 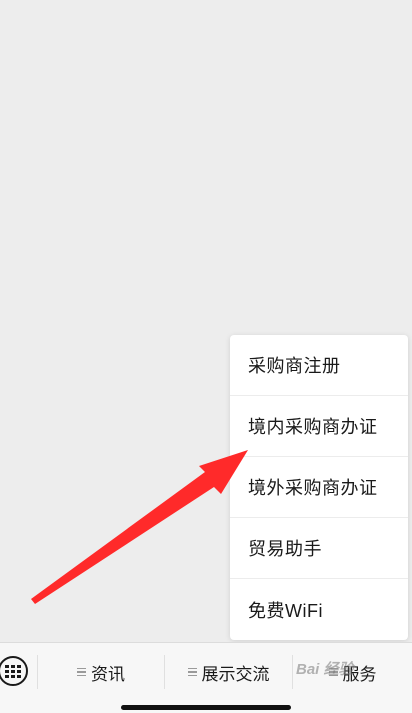 I want to click on menu-item-free-wifi: 免费WiFi, so click(x=319, y=609).